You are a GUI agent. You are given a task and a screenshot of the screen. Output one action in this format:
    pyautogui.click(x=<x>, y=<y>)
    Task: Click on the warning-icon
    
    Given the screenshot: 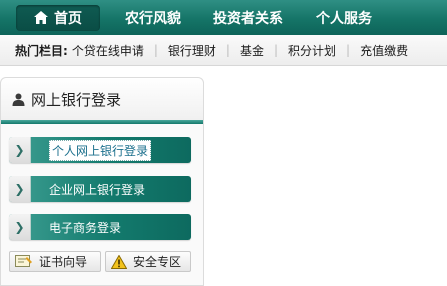 What is the action you would take?
    pyautogui.click(x=119, y=261)
    